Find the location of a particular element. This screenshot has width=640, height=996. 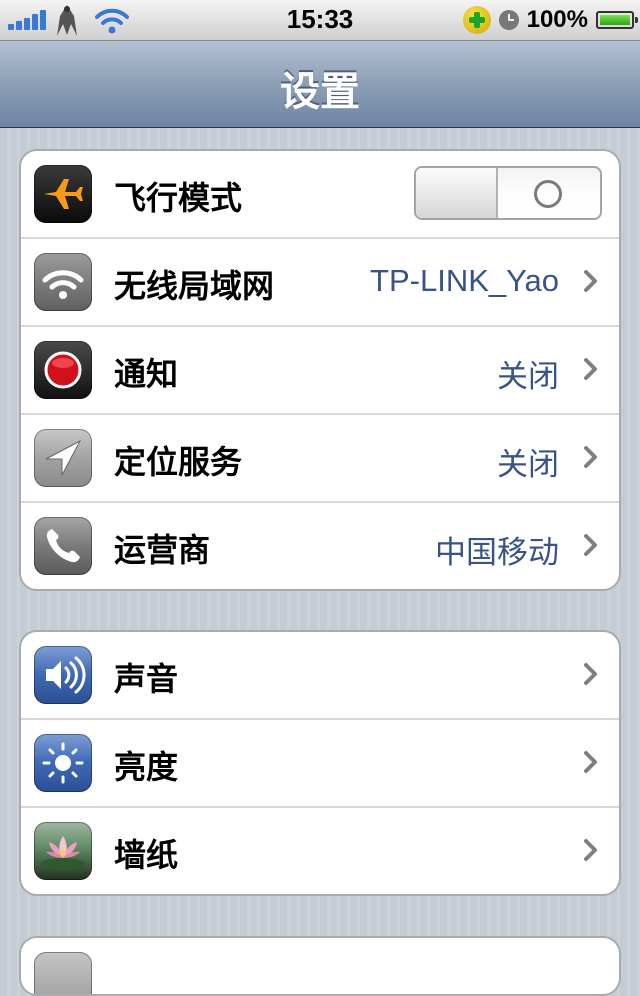

battery-percentage: 100% is located at coordinates (557, 19).